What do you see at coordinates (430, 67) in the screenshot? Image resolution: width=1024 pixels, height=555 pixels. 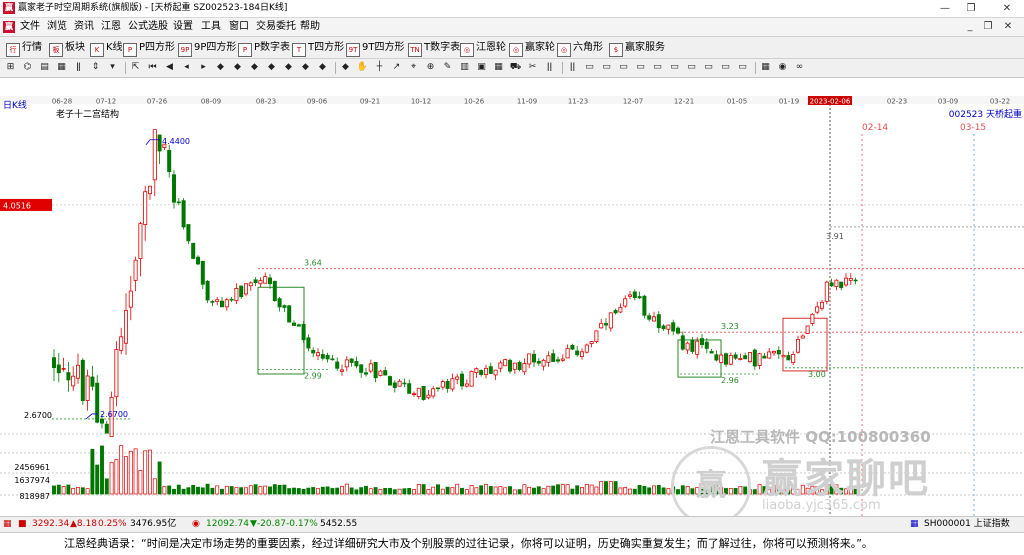 I see `zoom-icon: ⊕` at bounding box center [430, 67].